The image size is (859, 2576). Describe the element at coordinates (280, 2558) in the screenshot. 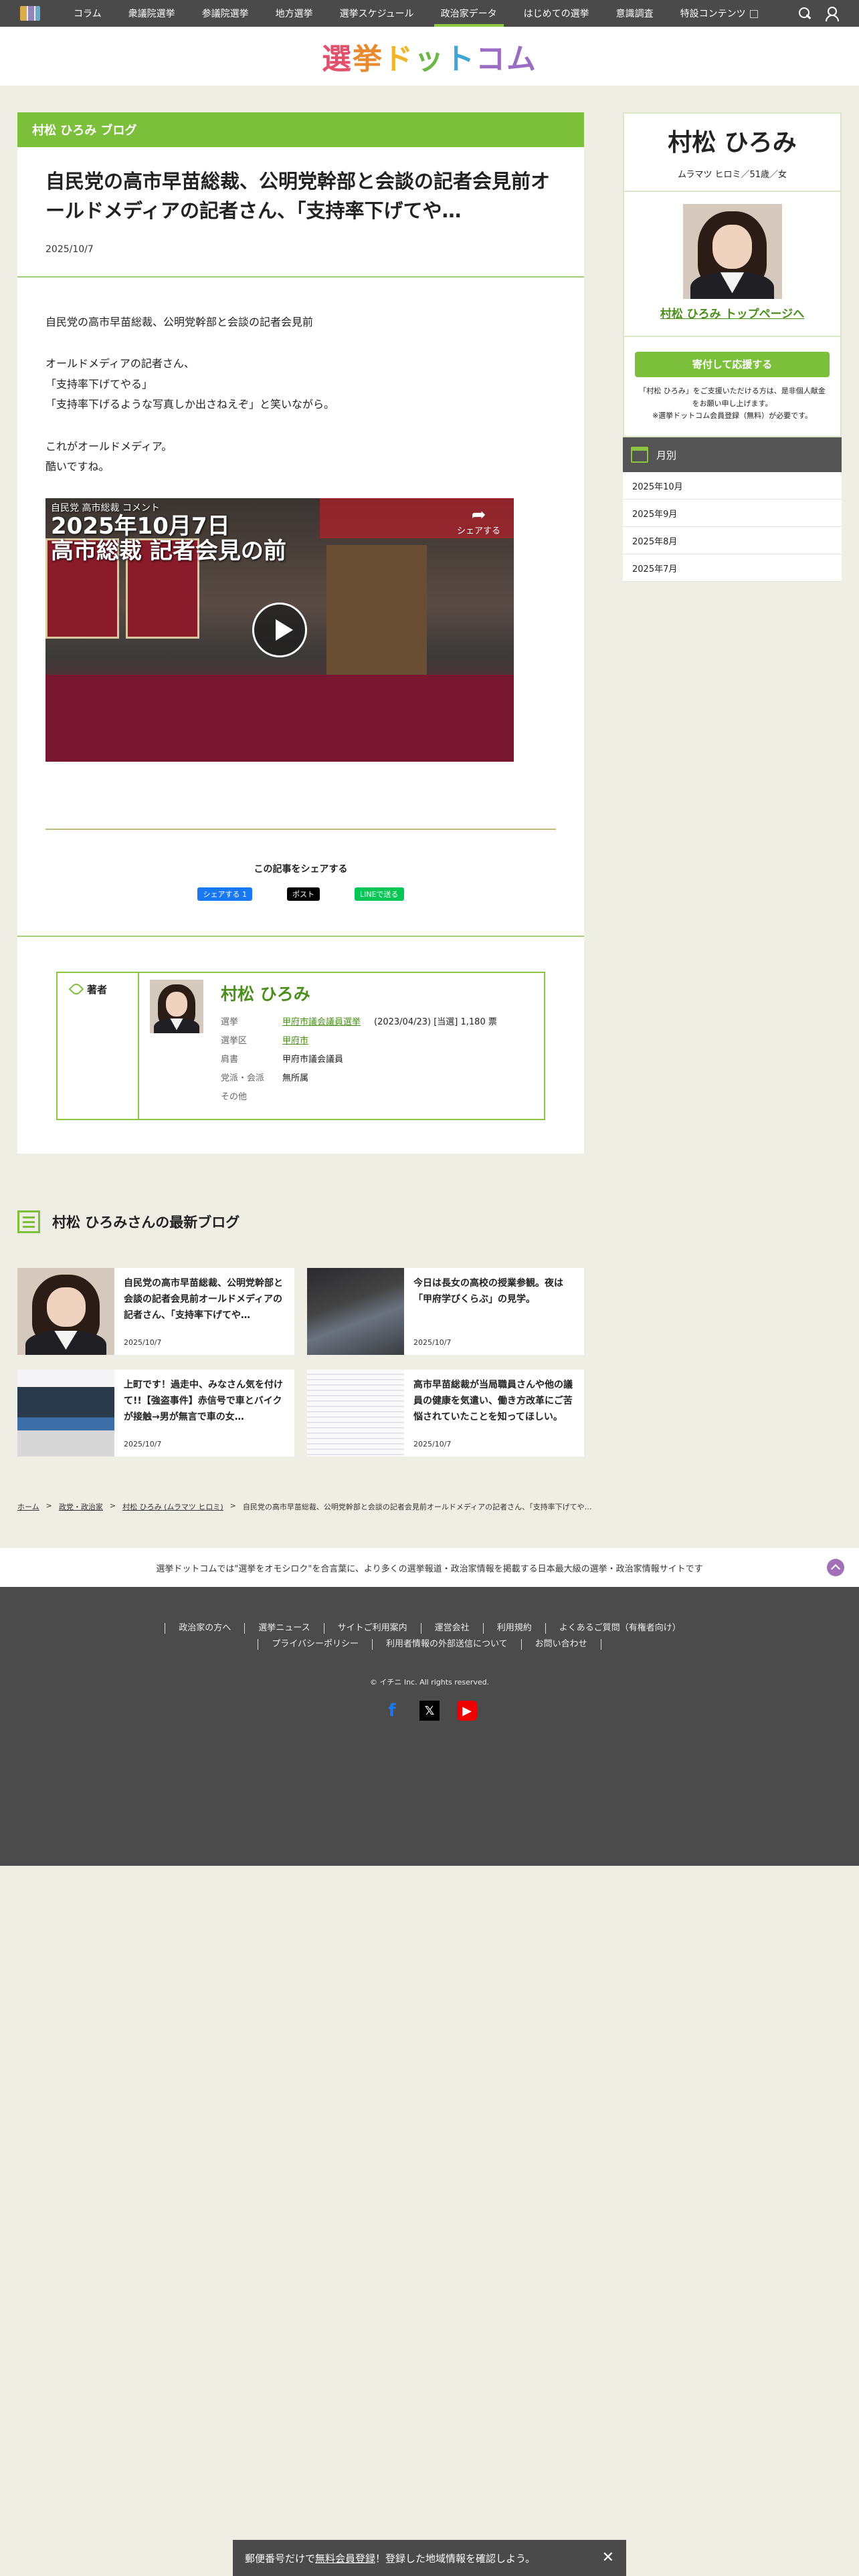

I see `notice-text-before: 郵便番号だけで` at that location.